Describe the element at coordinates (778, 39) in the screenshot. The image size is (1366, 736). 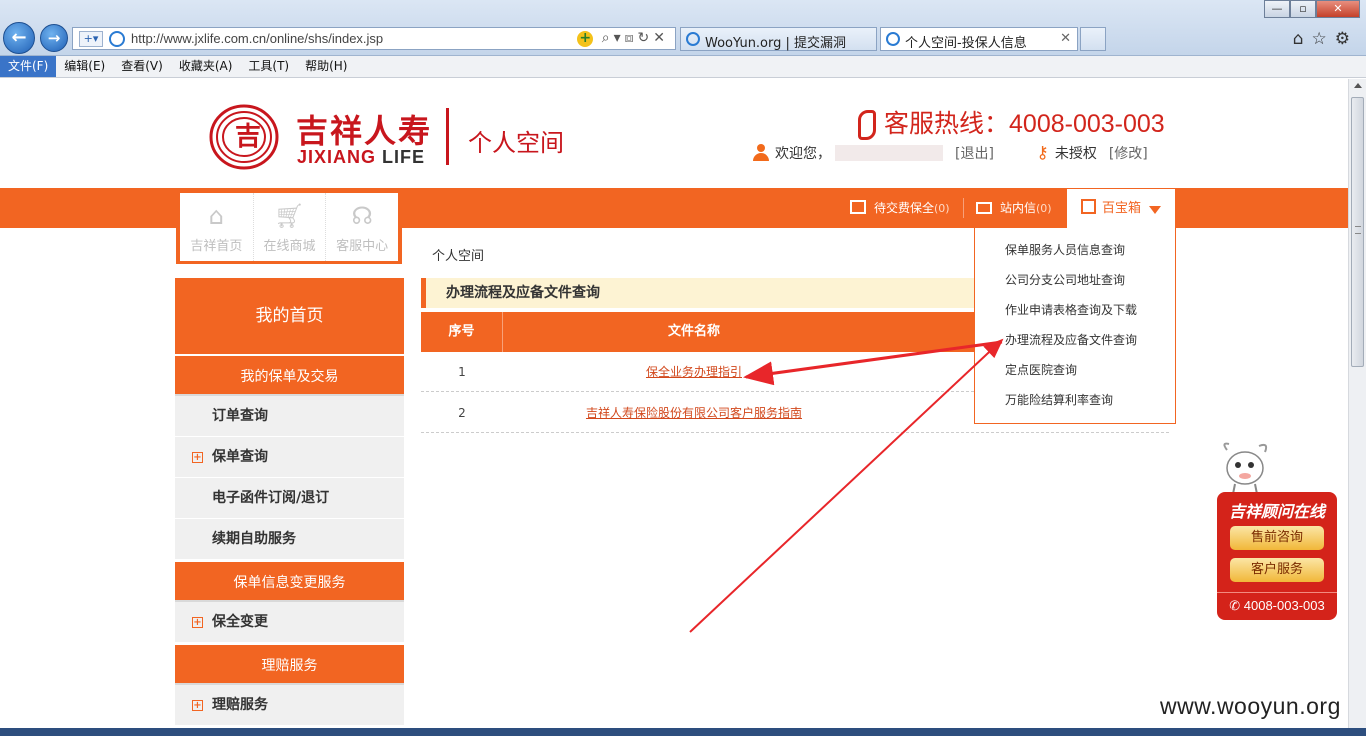
I see `tab-wooyun: WooYun.org | 提交漏洞` at that location.